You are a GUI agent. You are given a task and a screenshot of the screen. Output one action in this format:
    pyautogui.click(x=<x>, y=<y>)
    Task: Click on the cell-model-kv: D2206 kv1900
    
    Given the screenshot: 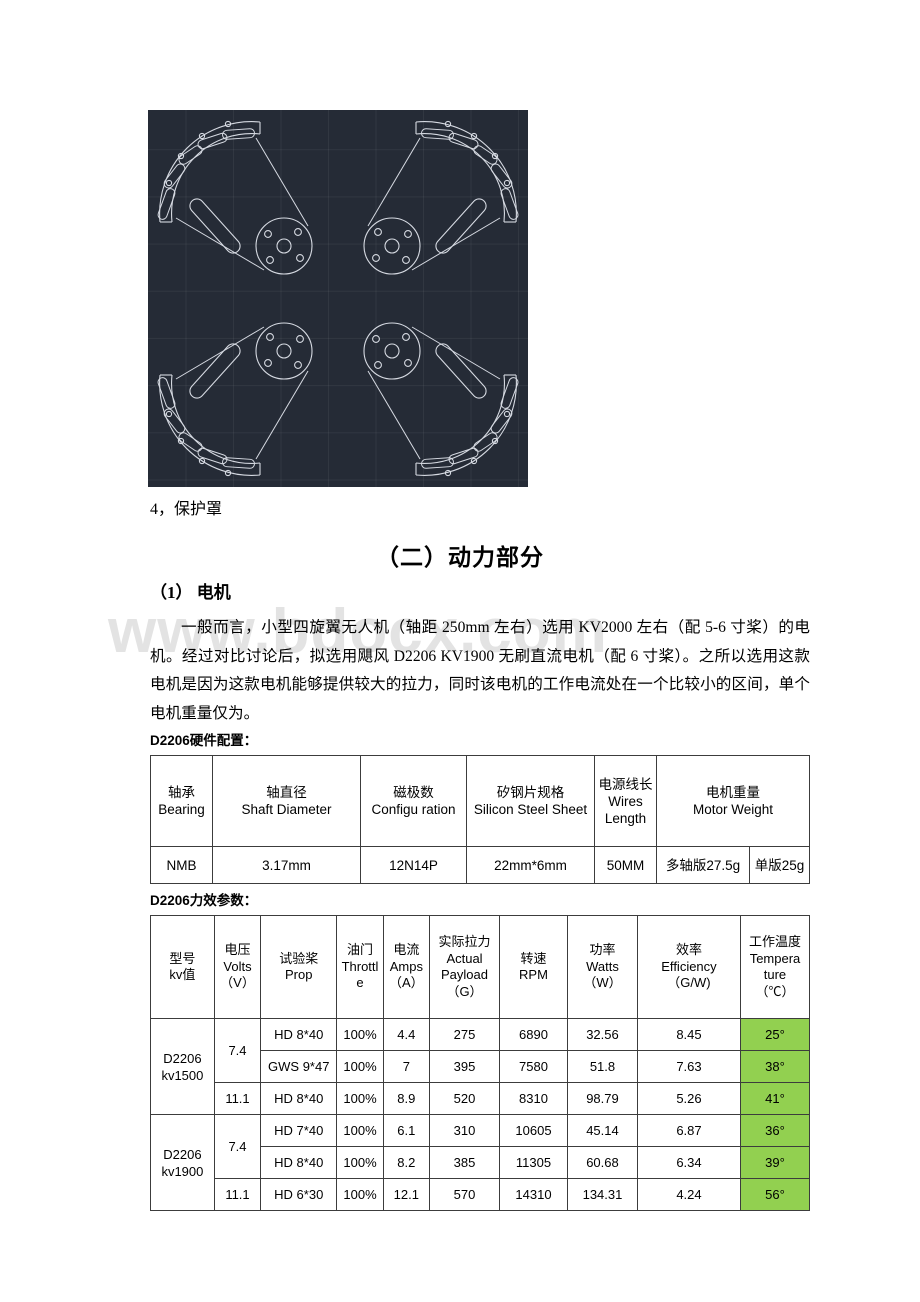 What is the action you would take?
    pyautogui.click(x=182, y=1162)
    